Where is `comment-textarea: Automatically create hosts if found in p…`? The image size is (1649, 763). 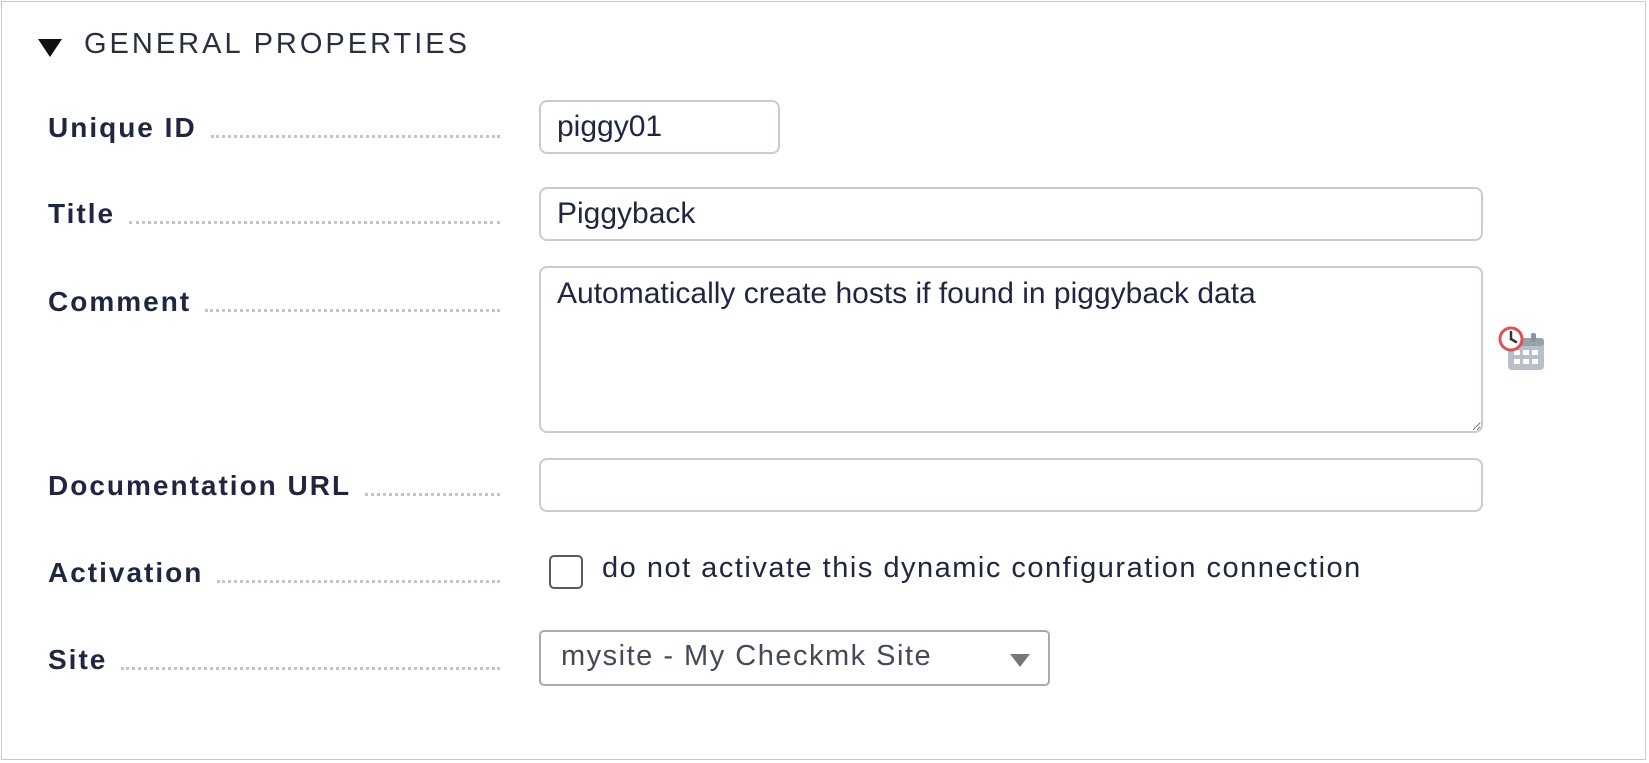
comment-textarea: Automatically create hosts if found in p… is located at coordinates (1011, 349).